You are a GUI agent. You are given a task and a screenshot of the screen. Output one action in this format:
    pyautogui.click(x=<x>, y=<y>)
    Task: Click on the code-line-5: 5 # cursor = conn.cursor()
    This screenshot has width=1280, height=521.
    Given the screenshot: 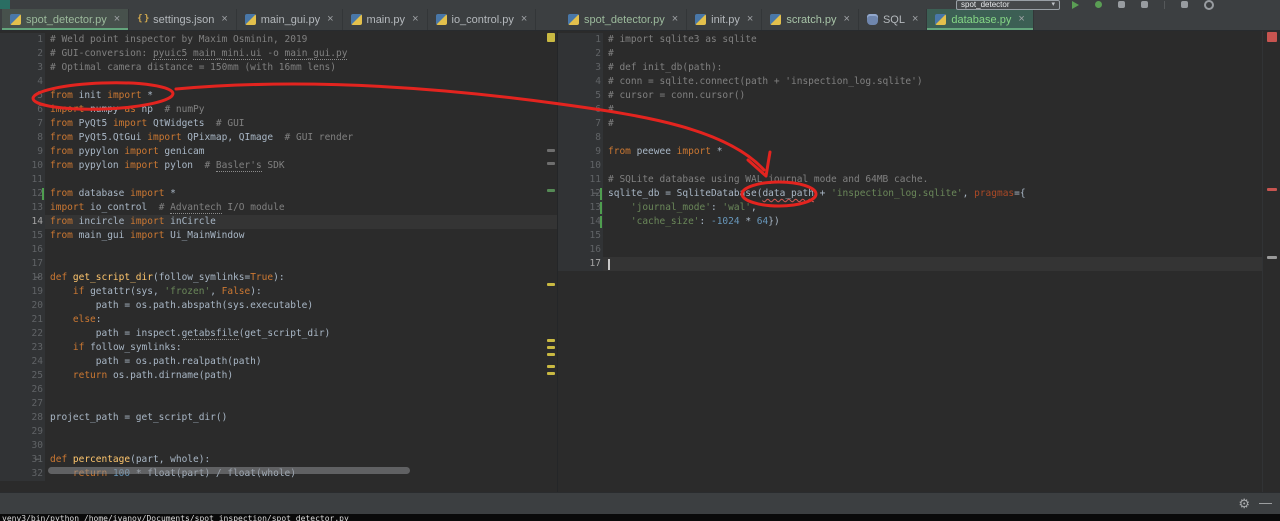 What is the action you would take?
    pyautogui.click(x=910, y=96)
    